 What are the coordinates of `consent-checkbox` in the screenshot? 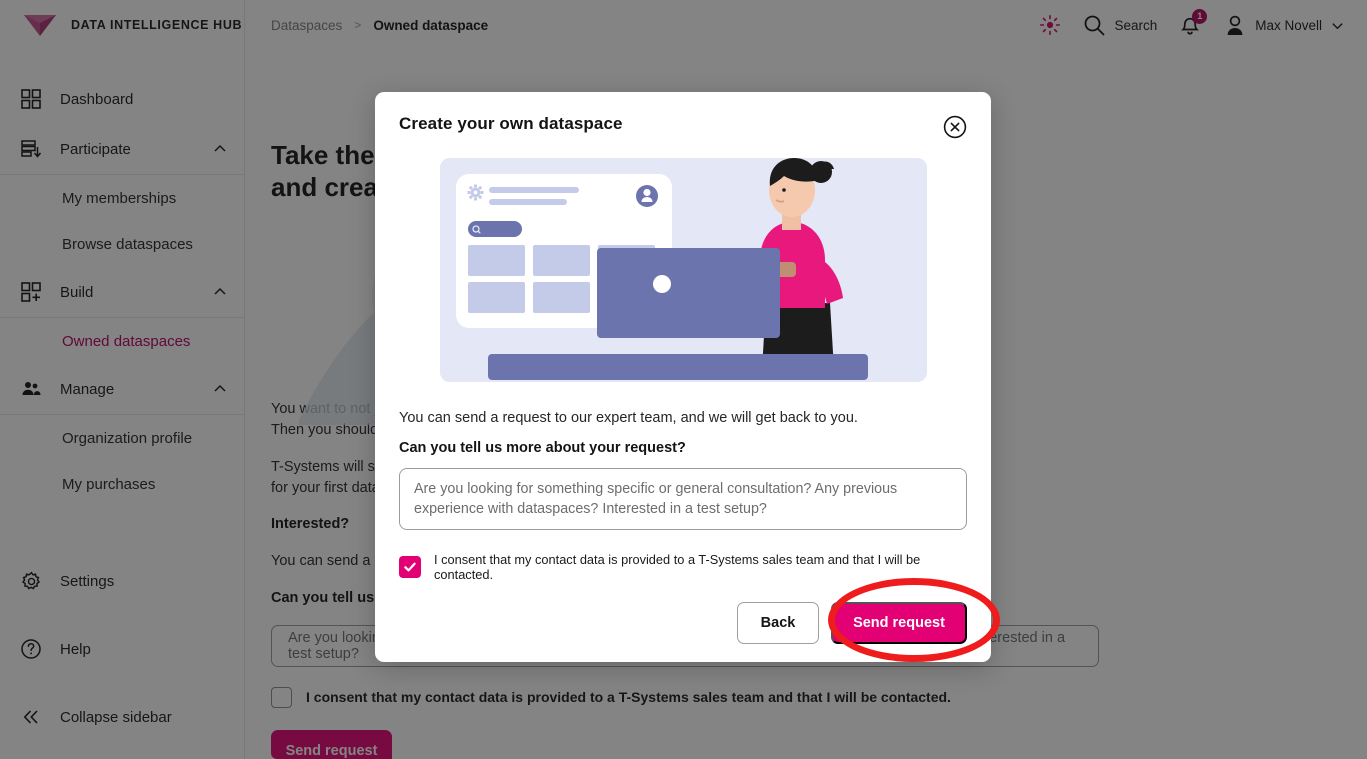 It's located at (410, 567).